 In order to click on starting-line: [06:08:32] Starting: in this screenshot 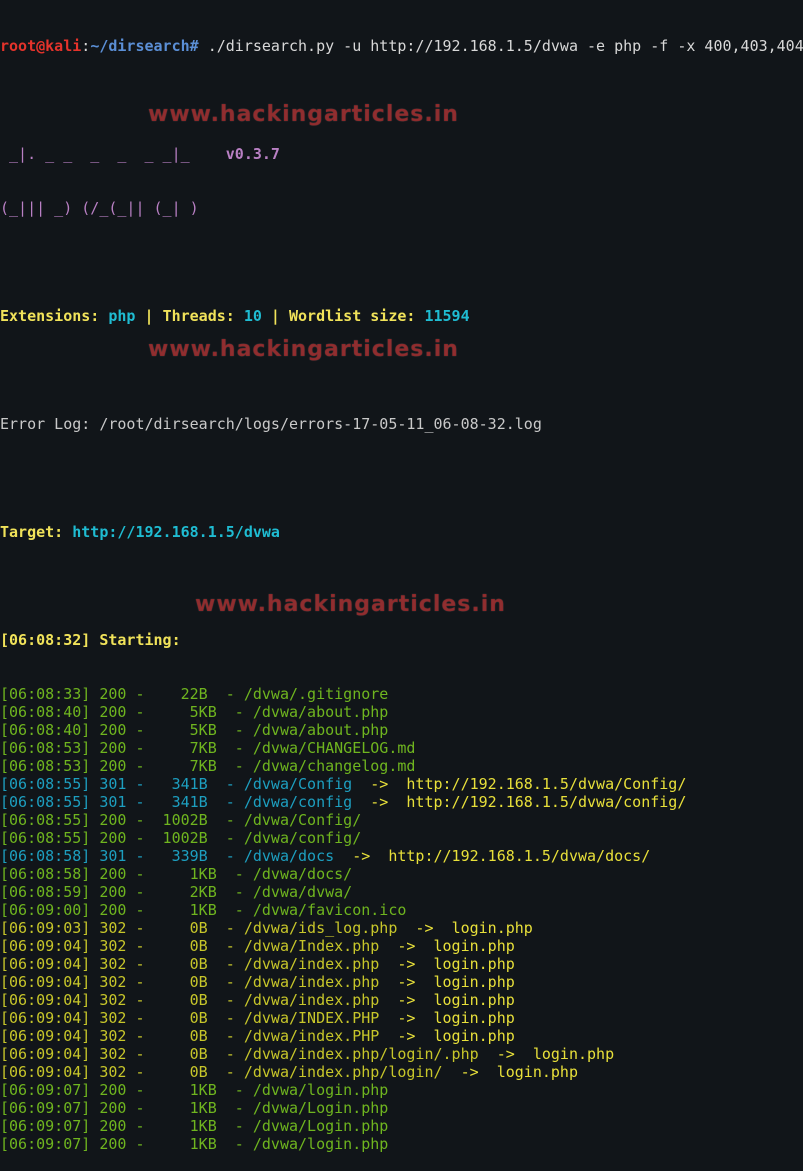, I will do `click(401, 640)`.